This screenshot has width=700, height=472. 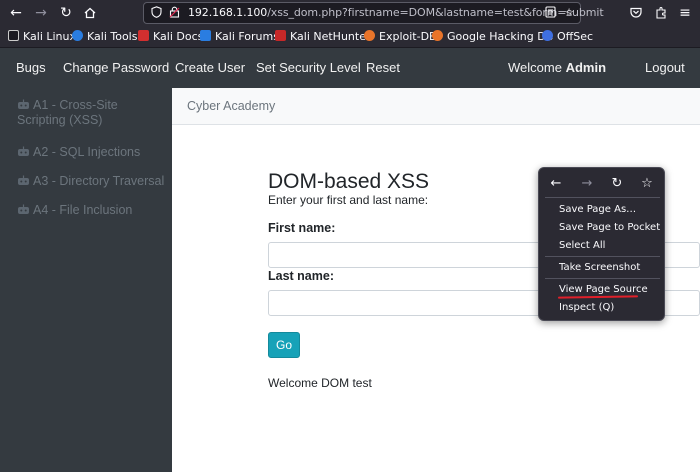 I want to click on xss-output: Welcome DOM test, so click(x=320, y=383).